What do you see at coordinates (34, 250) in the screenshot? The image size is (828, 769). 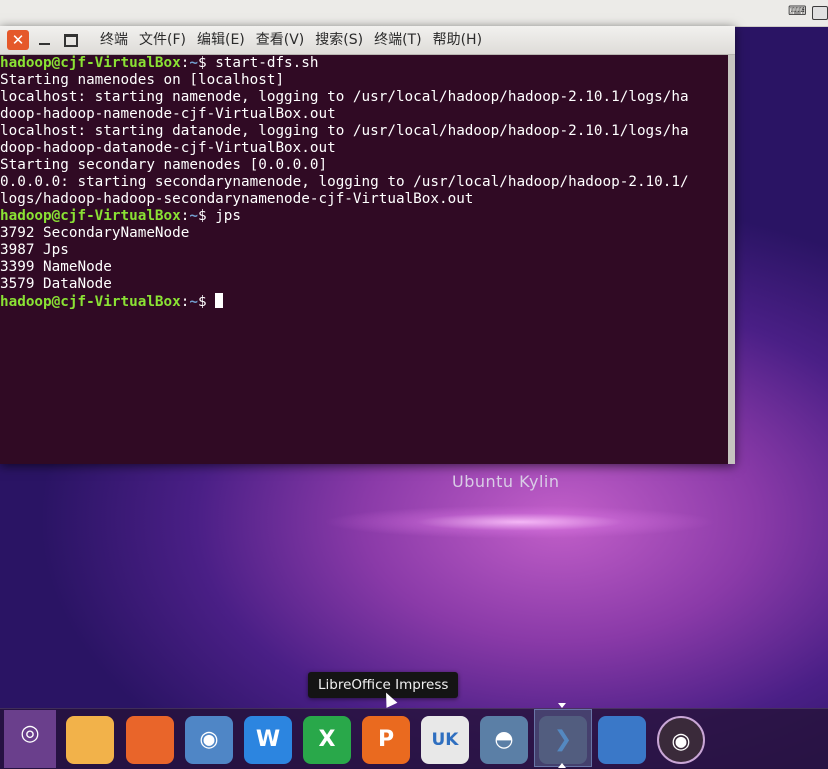 I see `output-line: 3987 Jps` at bounding box center [34, 250].